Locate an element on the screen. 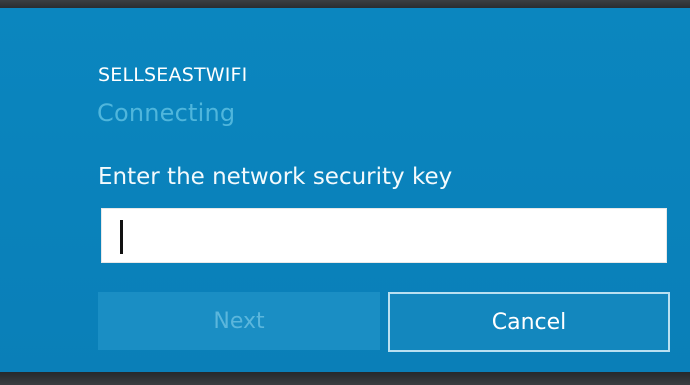  network-name: SELLSEASTWIFI is located at coordinates (173, 75).